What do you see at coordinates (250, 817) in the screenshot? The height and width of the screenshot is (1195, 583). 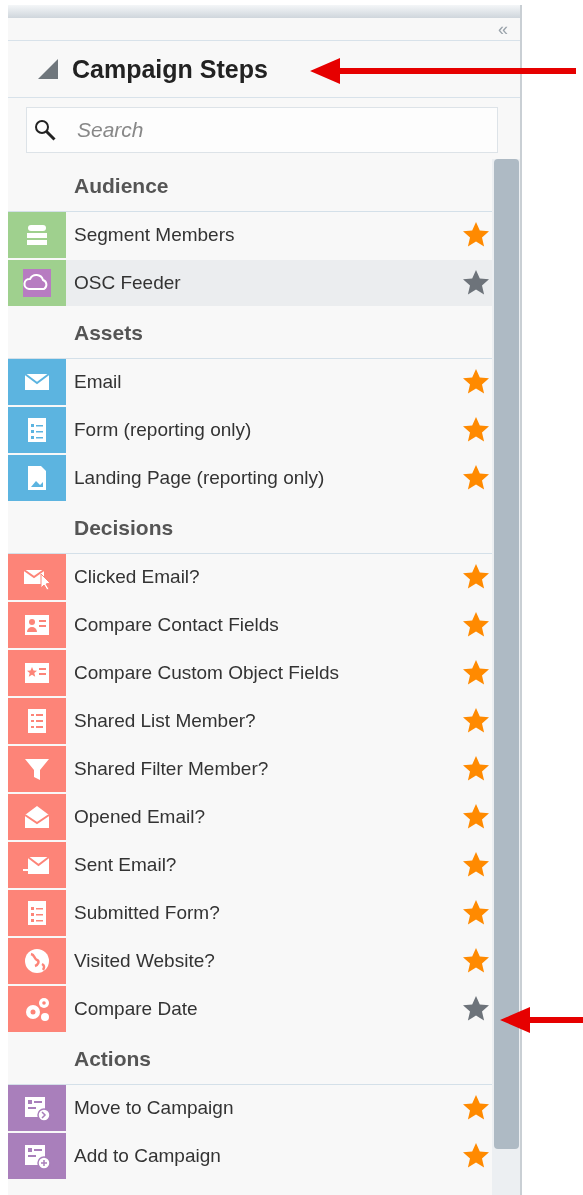 I see `step-item: Opened Email?` at bounding box center [250, 817].